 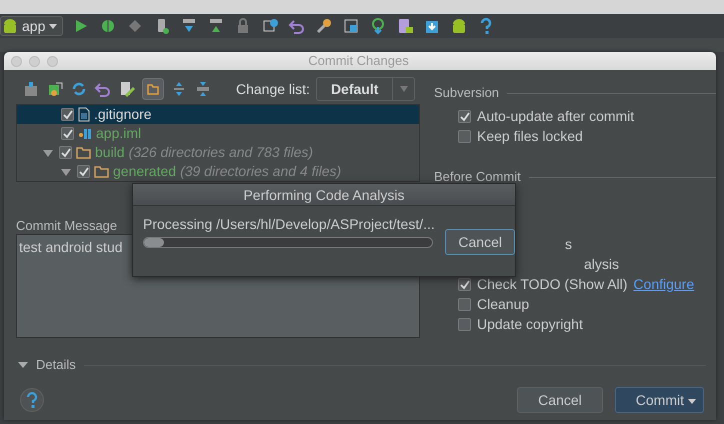 I want to click on option-label: alysis, so click(x=602, y=264).